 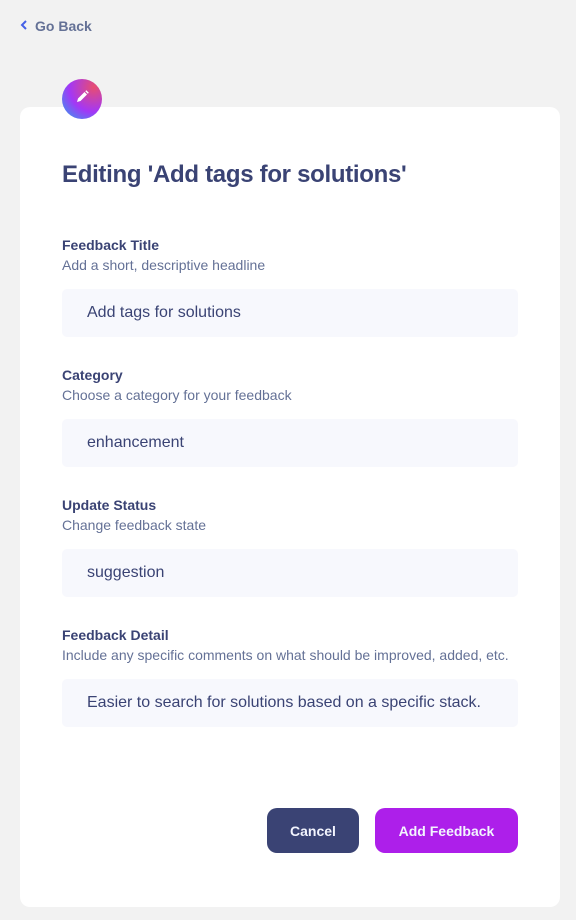 I want to click on go-back-link: Go Back, so click(x=56, y=26).